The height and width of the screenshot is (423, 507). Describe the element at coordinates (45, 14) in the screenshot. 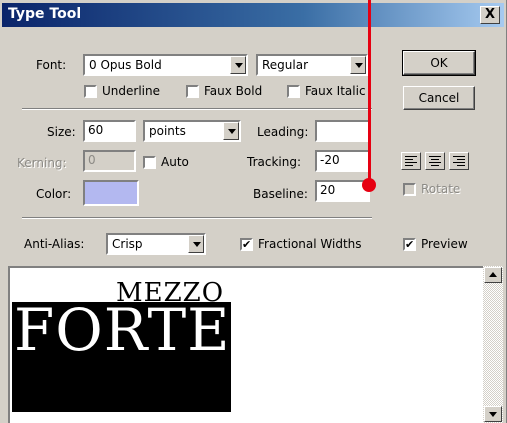

I see `window-title: Type Tool` at that location.